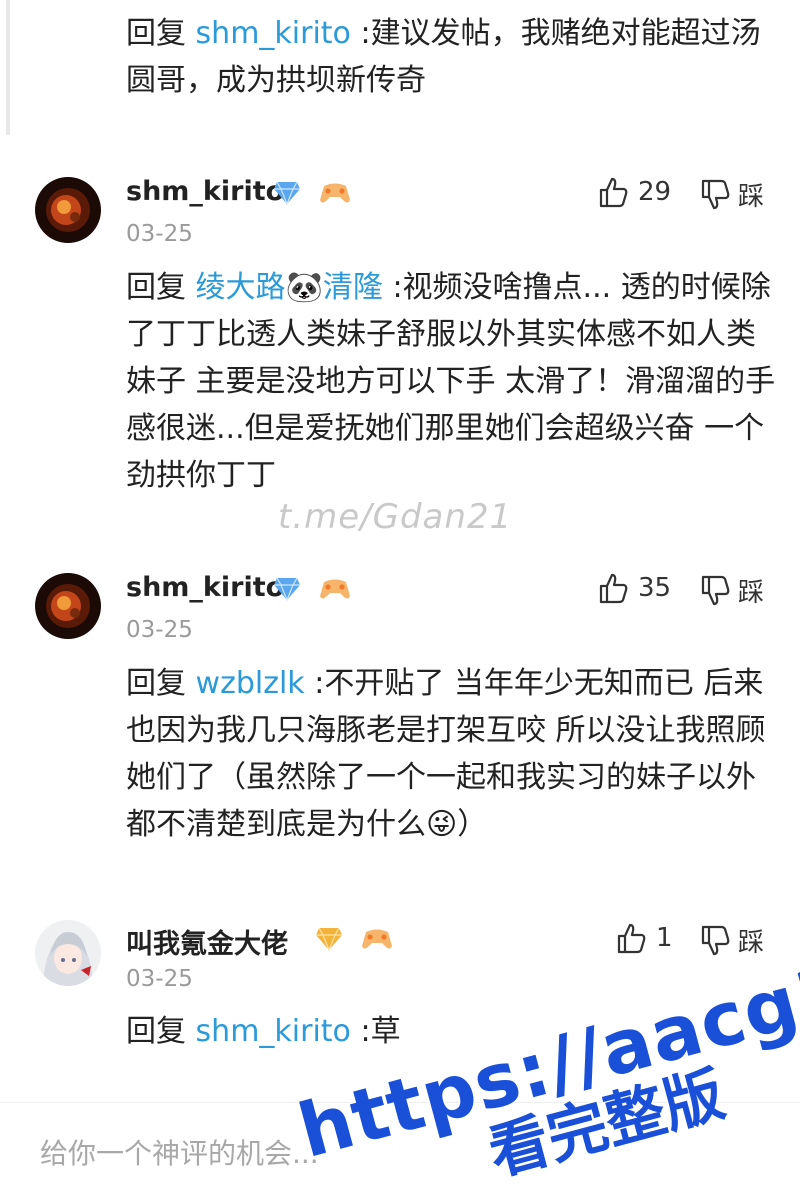 This screenshot has height=1192, width=800. What do you see at coordinates (289, 287) in the screenshot?
I see `mention-link: 绫大路🐼清隆` at bounding box center [289, 287].